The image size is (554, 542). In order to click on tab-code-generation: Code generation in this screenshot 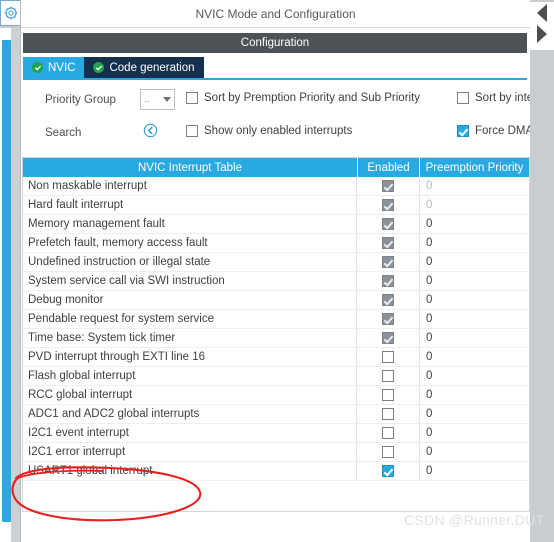, I will do `click(144, 67)`.